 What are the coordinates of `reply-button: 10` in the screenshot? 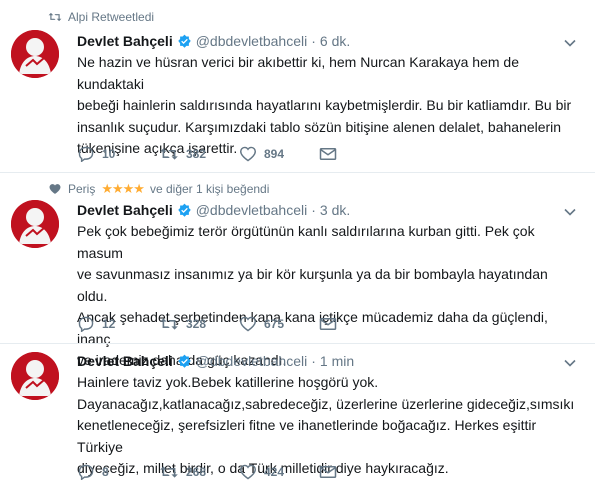 It's located at (118, 154).